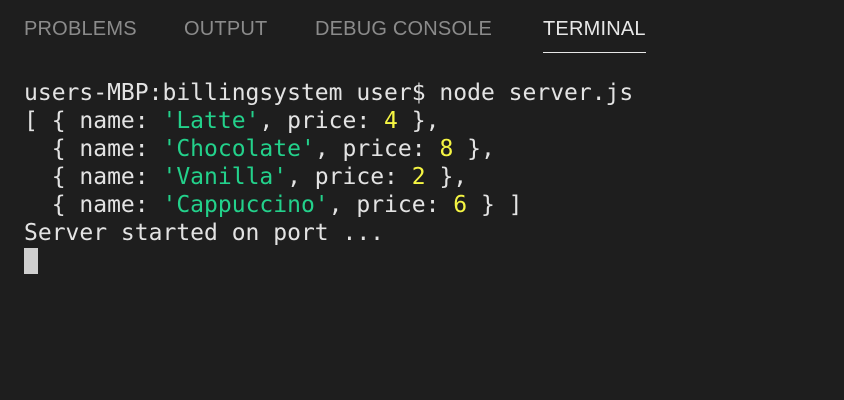  I want to click on item-price: 2, so click(418, 177).